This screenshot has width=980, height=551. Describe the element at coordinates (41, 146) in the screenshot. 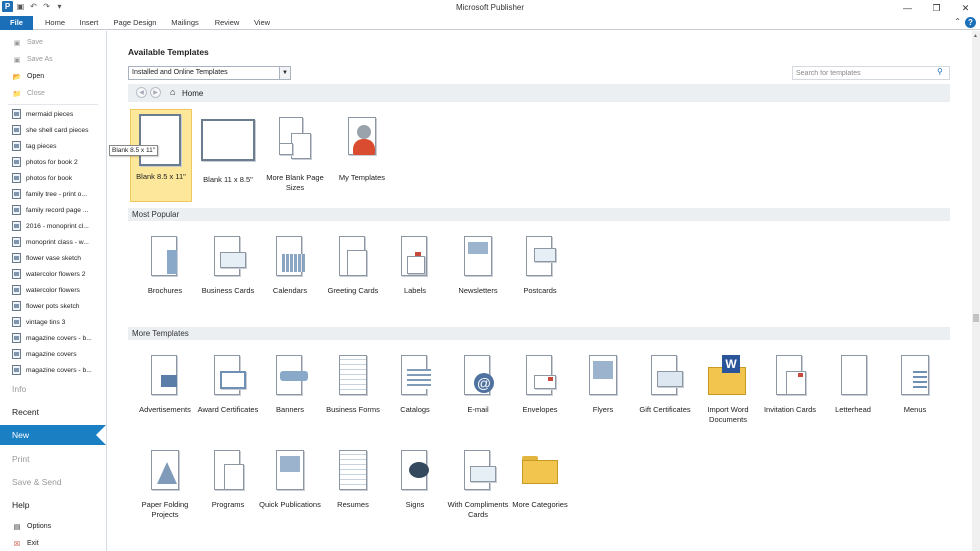

I see `recent-file-label: tag pieces` at that location.